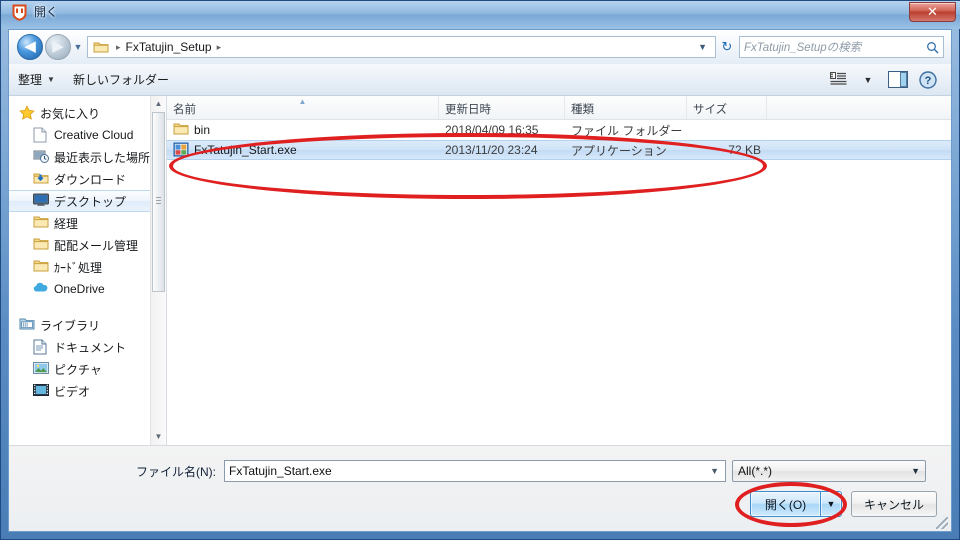  I want to click on sidebar-item-downloads: ダウンロード, so click(87, 179).